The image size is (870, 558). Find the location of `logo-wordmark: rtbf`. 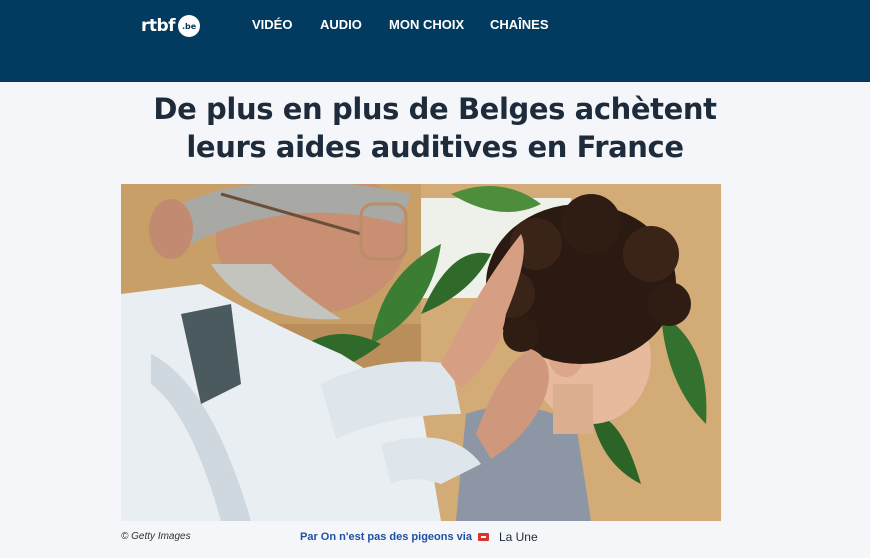

logo-wordmark: rtbf is located at coordinates (158, 26).